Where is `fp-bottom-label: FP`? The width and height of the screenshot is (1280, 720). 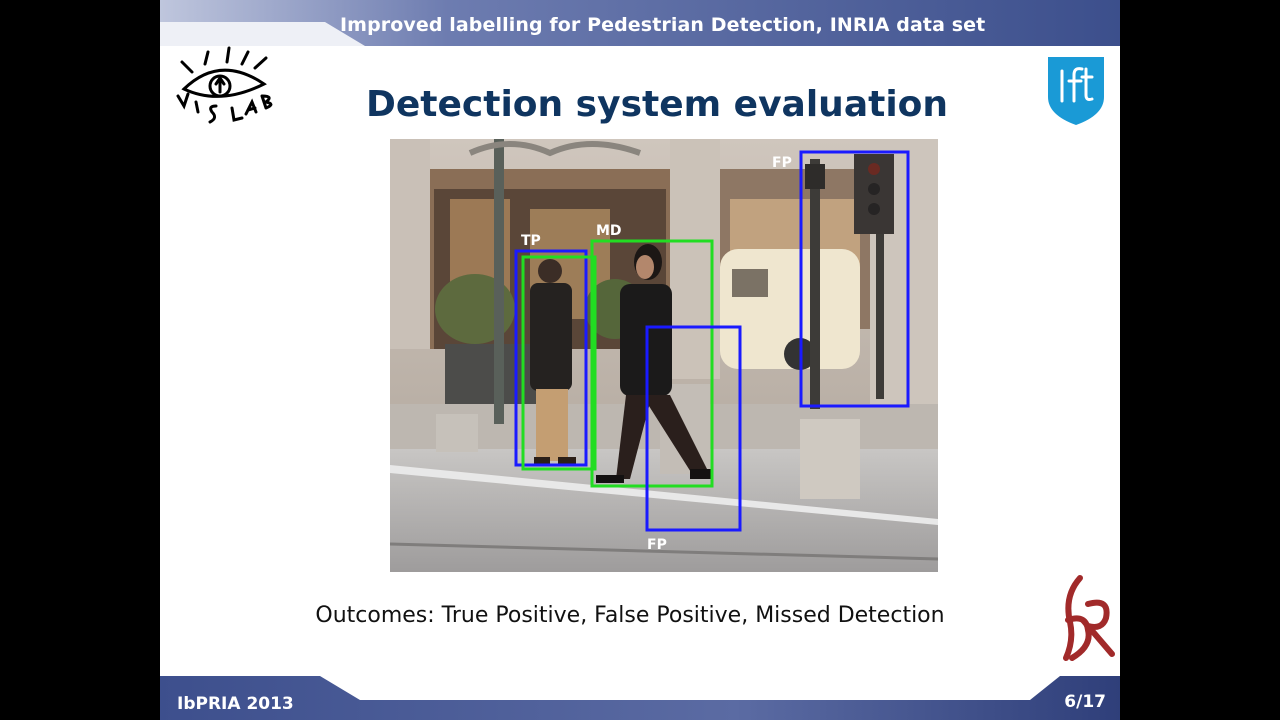
fp-bottom-label: FP is located at coordinates (657, 545).